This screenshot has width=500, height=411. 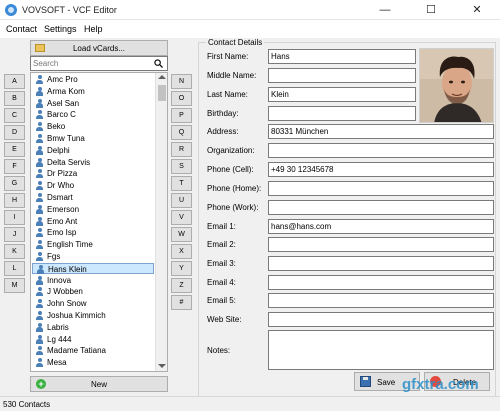 I want to click on scroll-down-arrow-icon, so click(x=162, y=366).